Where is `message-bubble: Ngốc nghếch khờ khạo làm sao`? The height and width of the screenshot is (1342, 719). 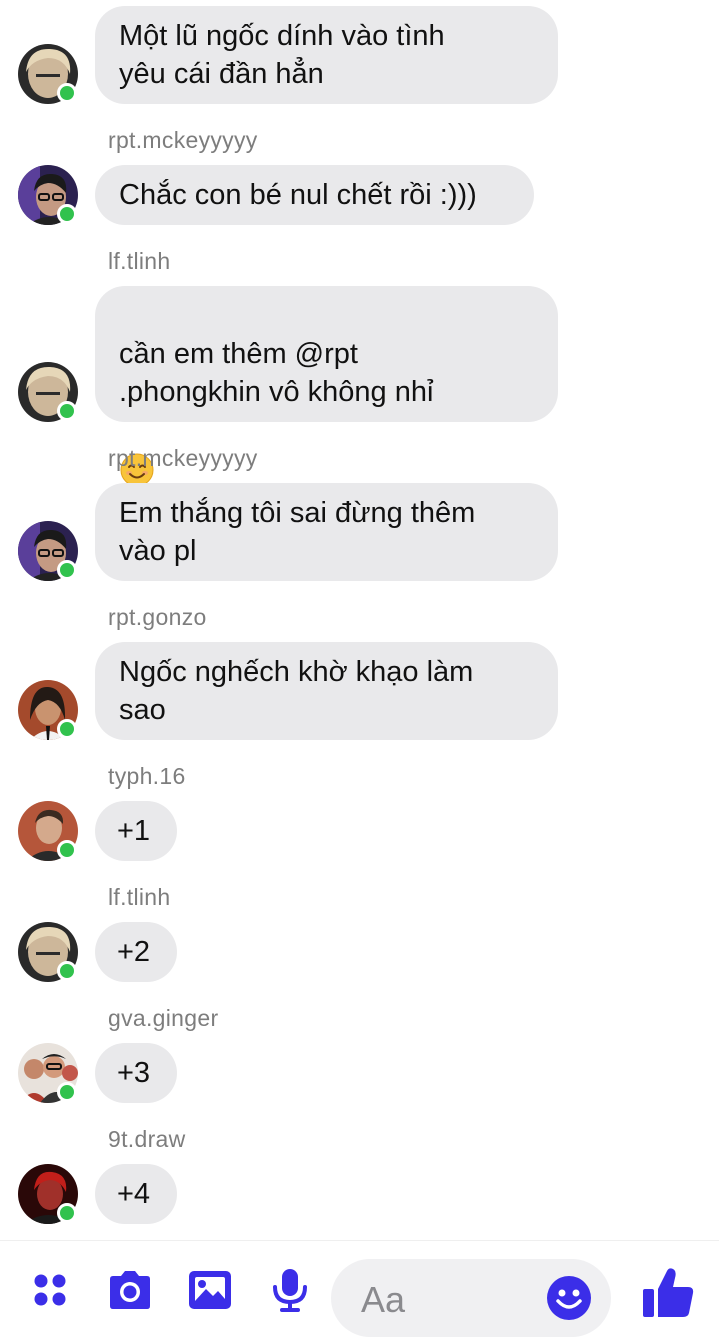 message-bubble: Ngốc nghếch khờ khạo làm sao is located at coordinates (326, 691).